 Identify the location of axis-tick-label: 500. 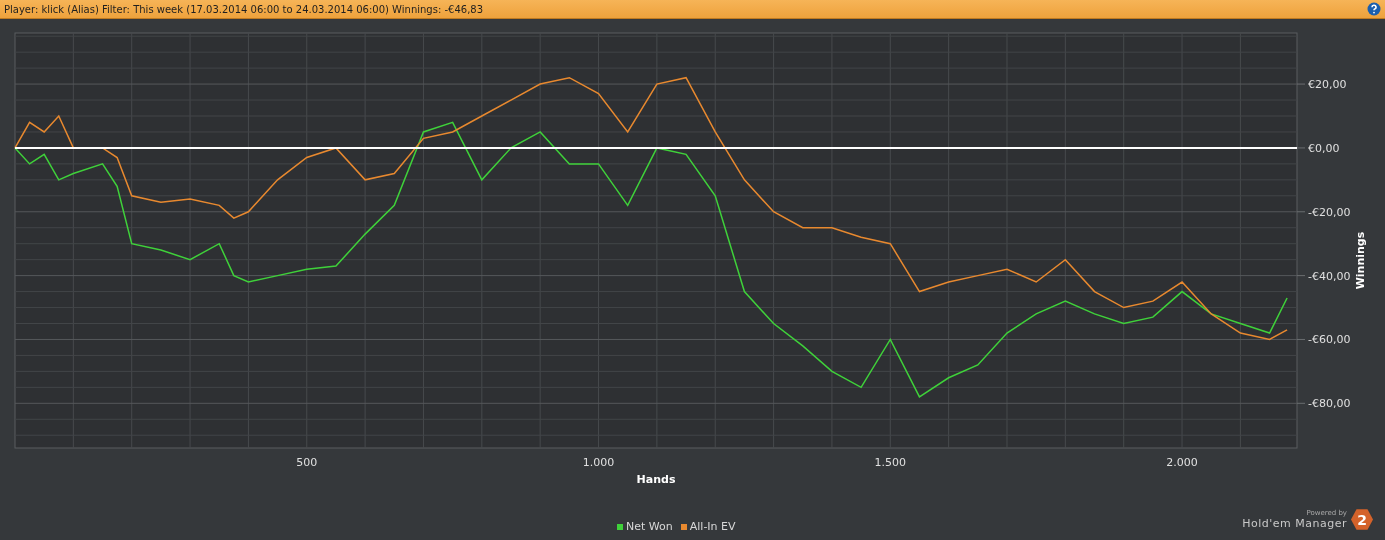
(307, 462).